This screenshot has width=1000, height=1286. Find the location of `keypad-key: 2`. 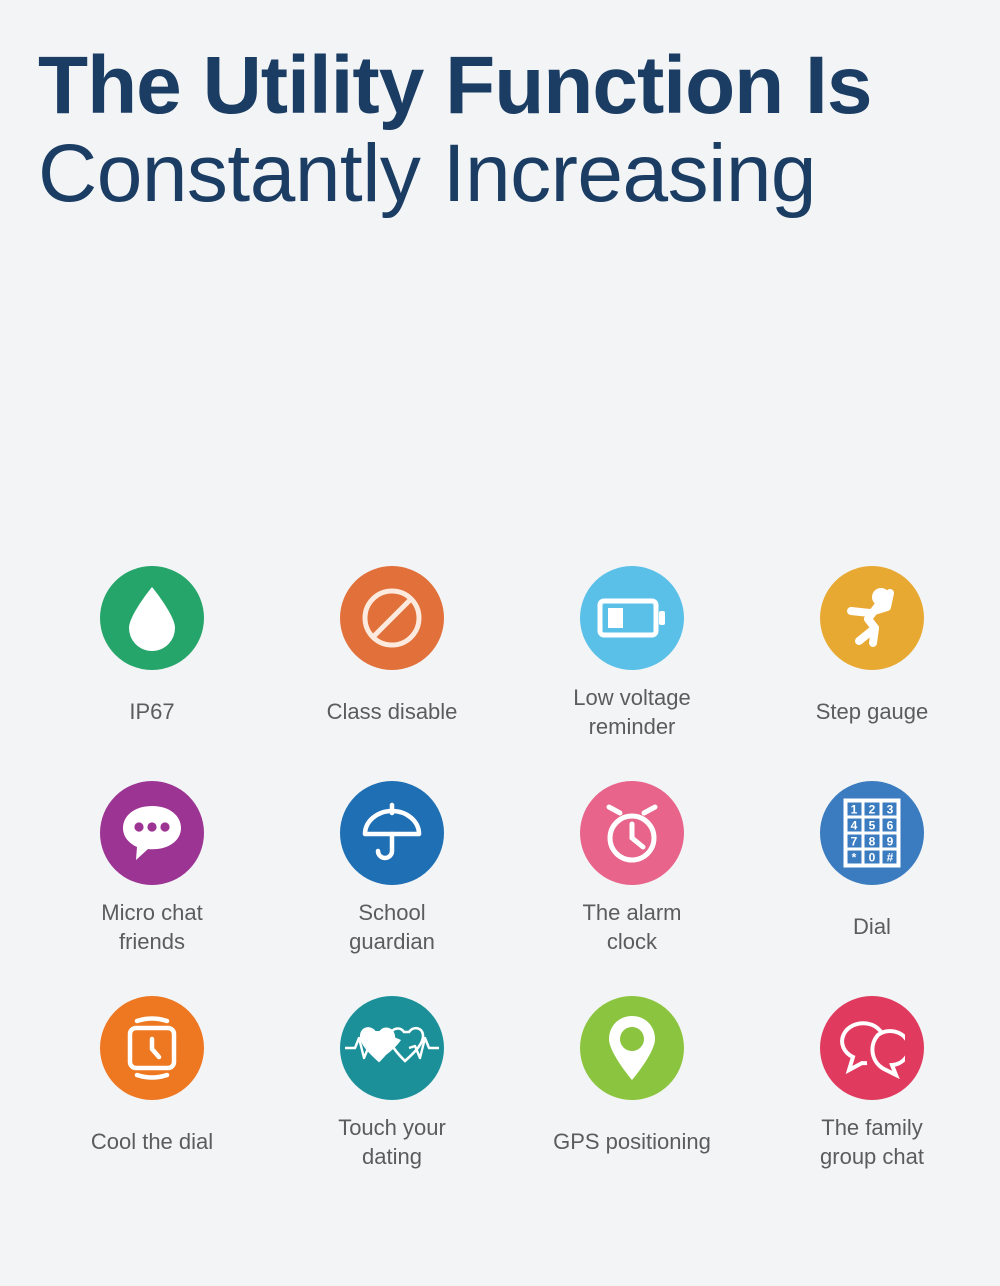

keypad-key: 2 is located at coordinates (872, 810).